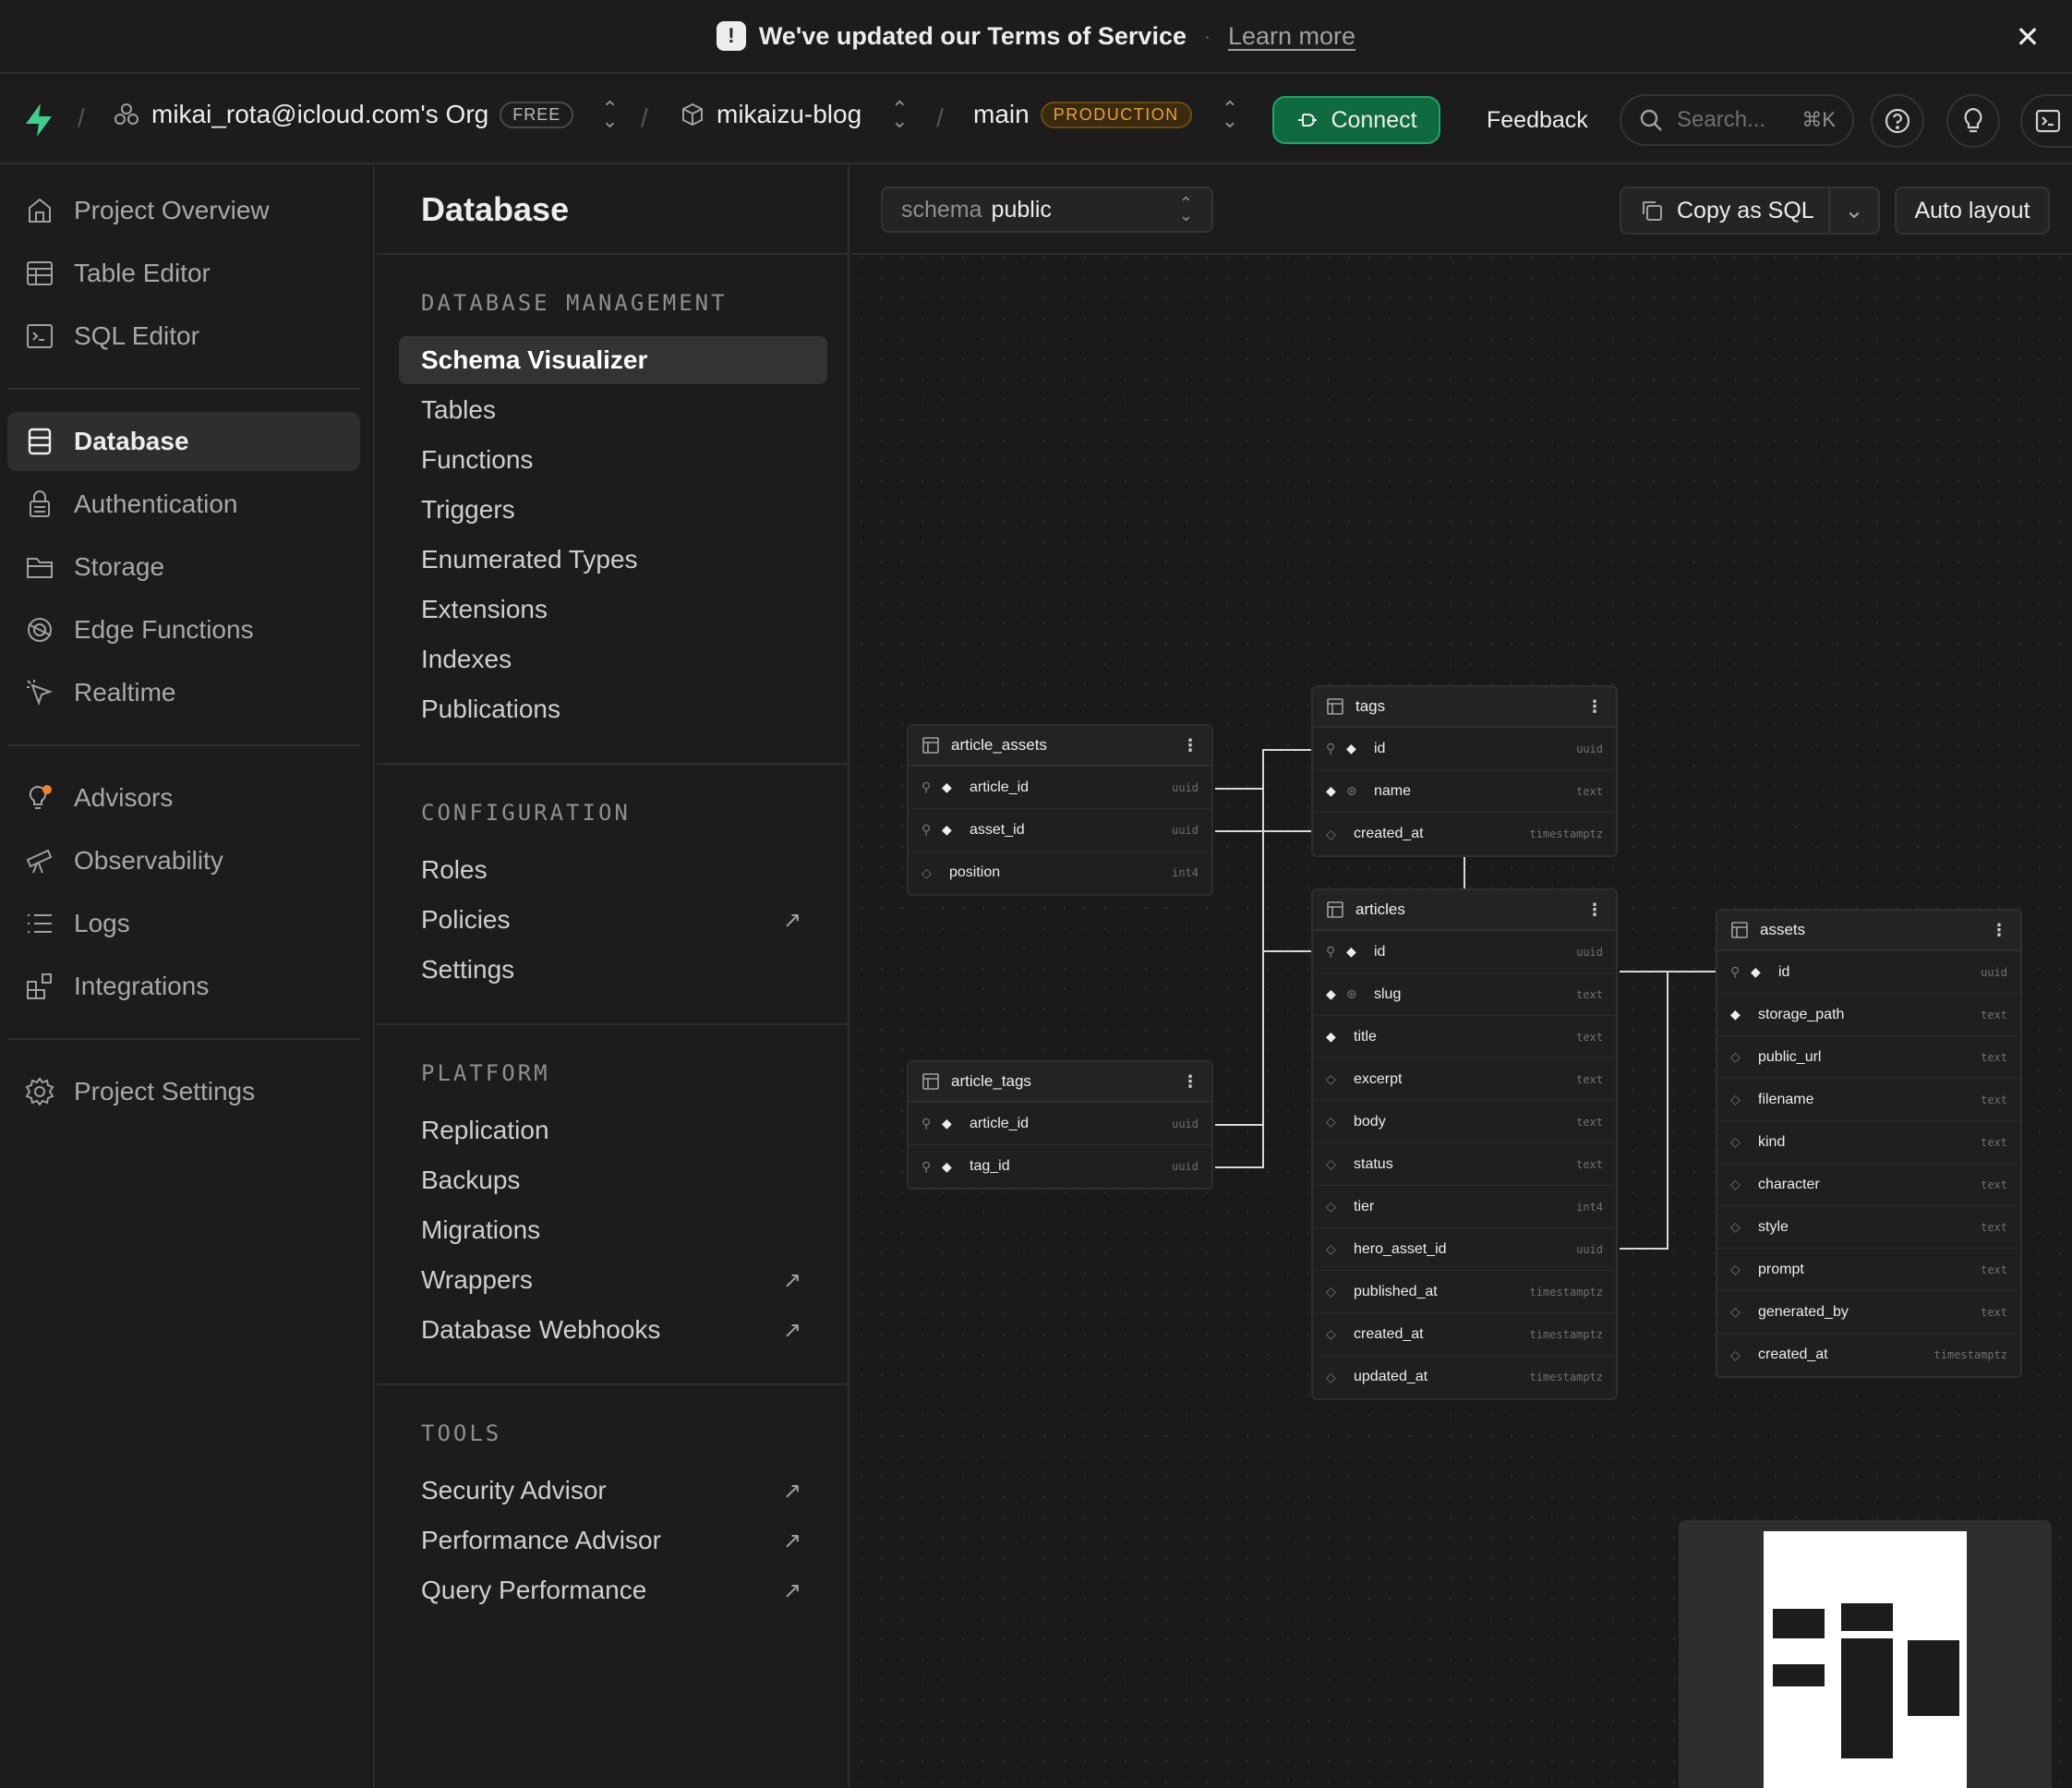  What do you see at coordinates (1060, 830) in the screenshot?
I see `table-row: ⚲ ◆ asset_id uuid` at bounding box center [1060, 830].